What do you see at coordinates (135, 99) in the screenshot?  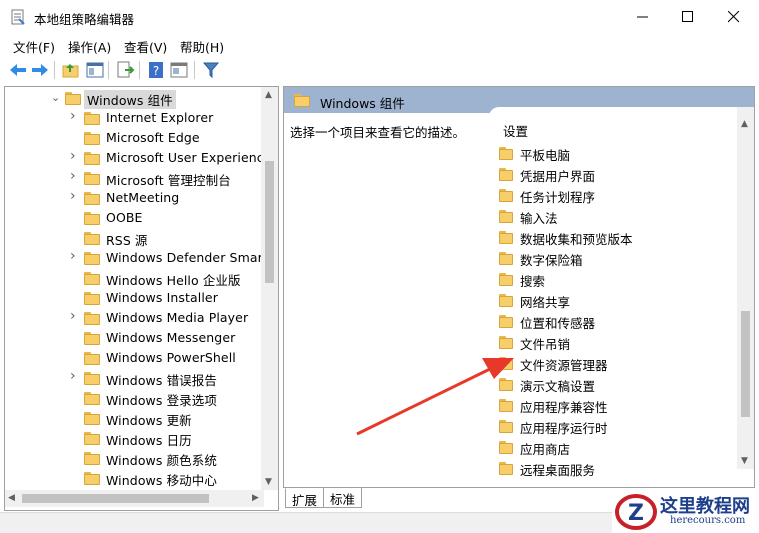 I see `tree-item-windows-components: ⌄ Windows 组件` at bounding box center [135, 99].